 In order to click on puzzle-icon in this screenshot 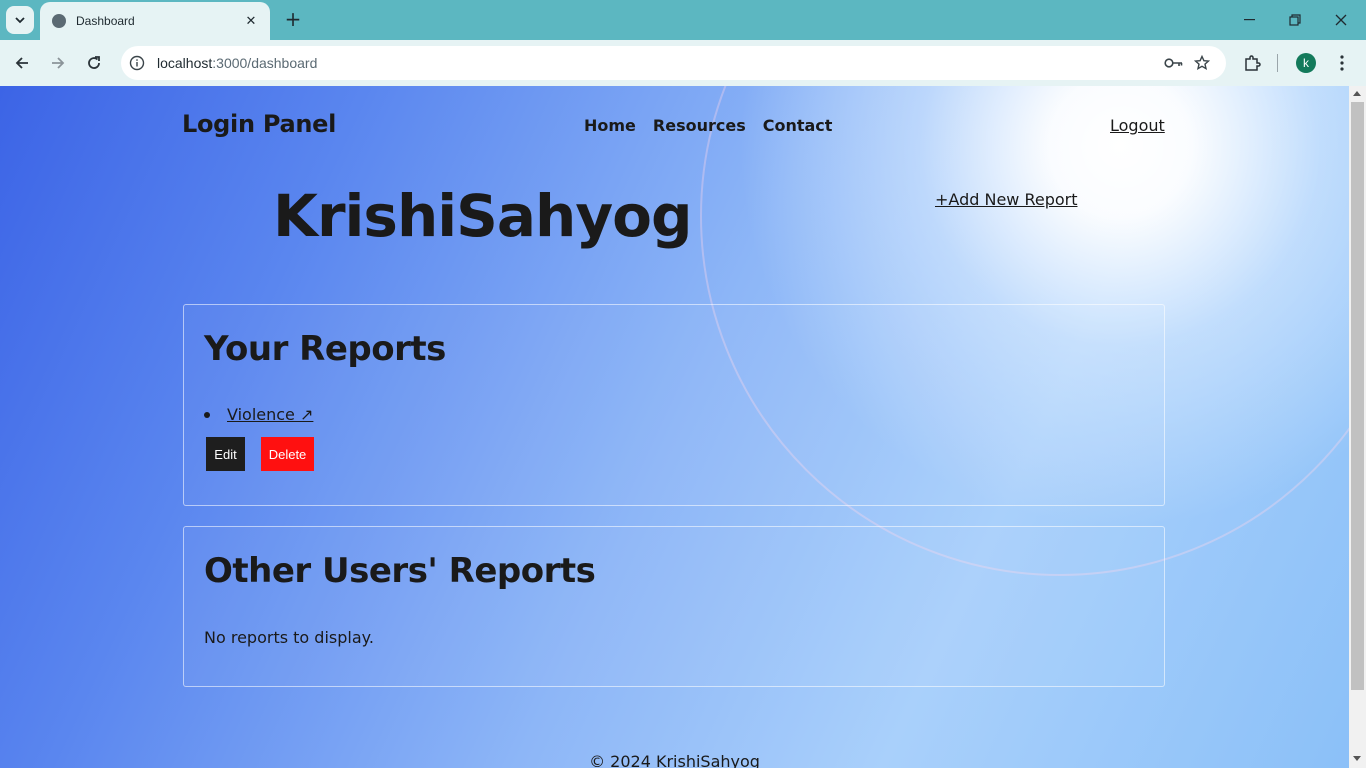, I will do `click(1253, 63)`.